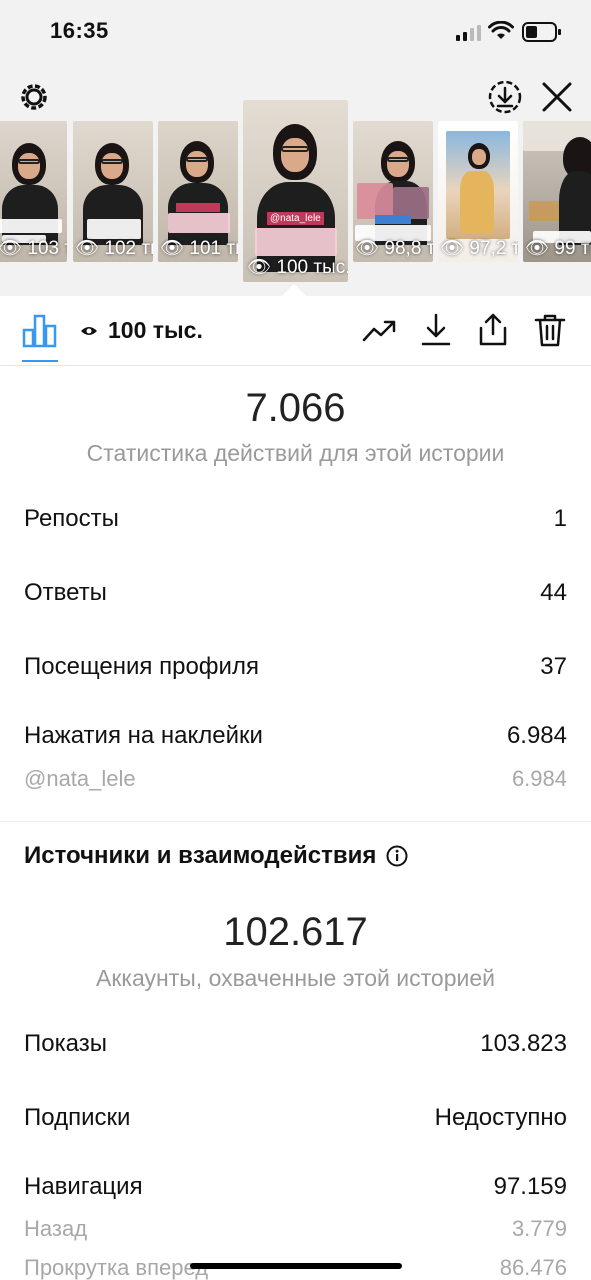 This screenshot has height=1280, width=591. What do you see at coordinates (530, 1186) in the screenshot?
I see `stat-value: 97.159` at bounding box center [530, 1186].